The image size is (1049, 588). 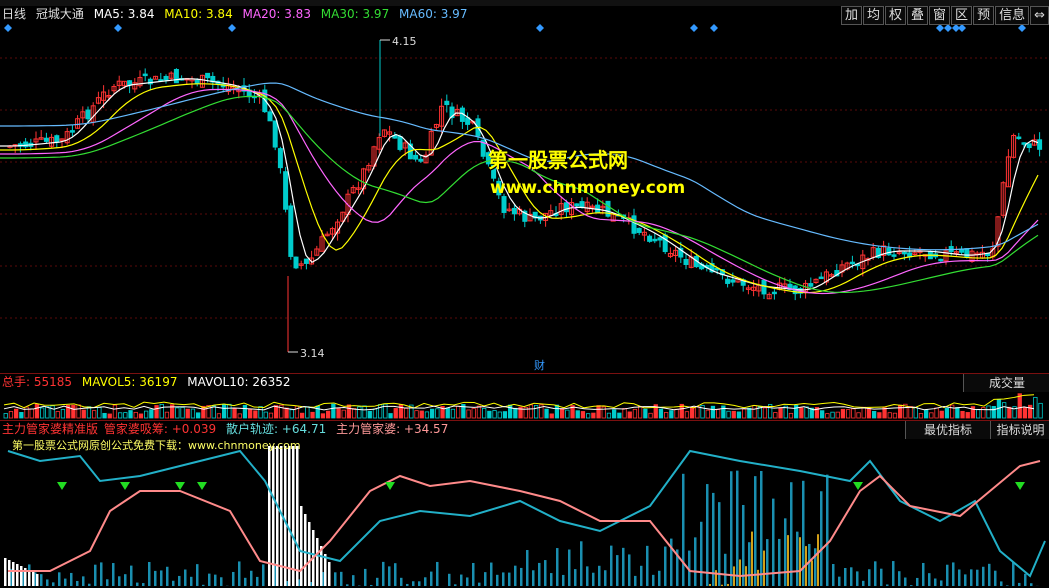 What do you see at coordinates (1006, 383) in the screenshot?
I see `volume-dropdown: 成交量` at bounding box center [1006, 383].